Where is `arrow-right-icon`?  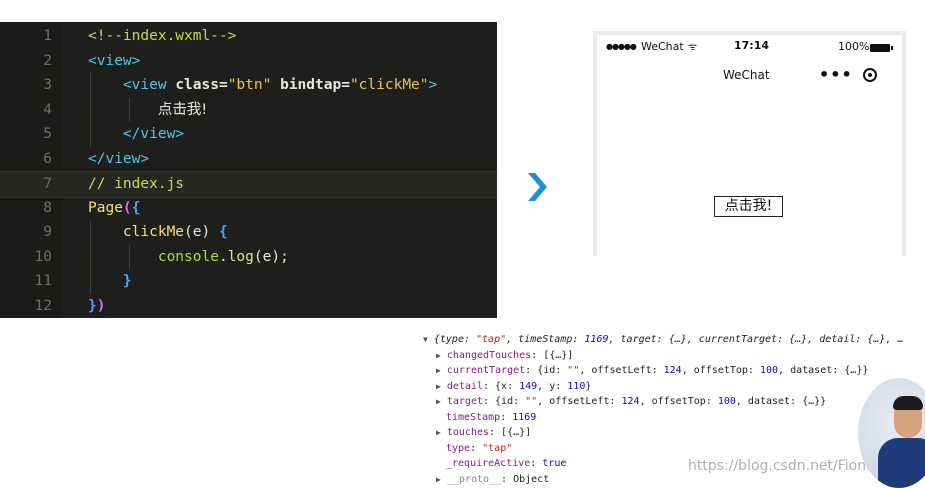 arrow-right-icon is located at coordinates (537, 187).